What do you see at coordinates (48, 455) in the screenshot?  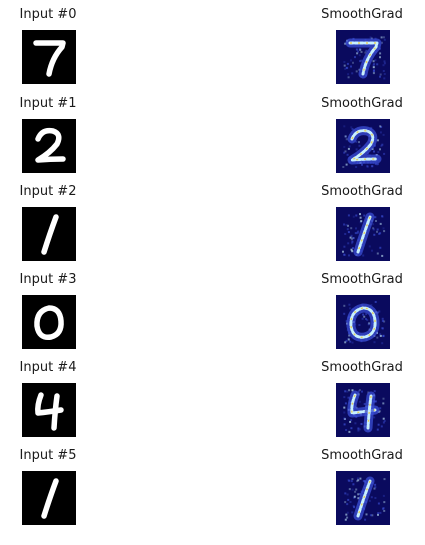 I see `input-title: Input #5` at bounding box center [48, 455].